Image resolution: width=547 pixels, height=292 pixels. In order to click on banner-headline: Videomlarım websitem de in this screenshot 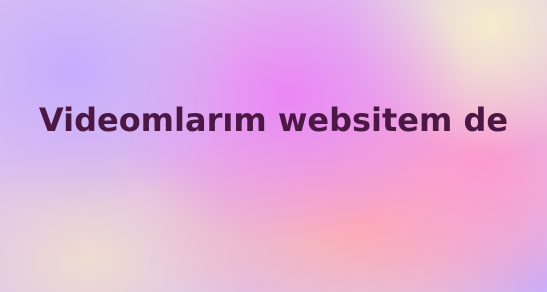, I will do `click(273, 120)`.